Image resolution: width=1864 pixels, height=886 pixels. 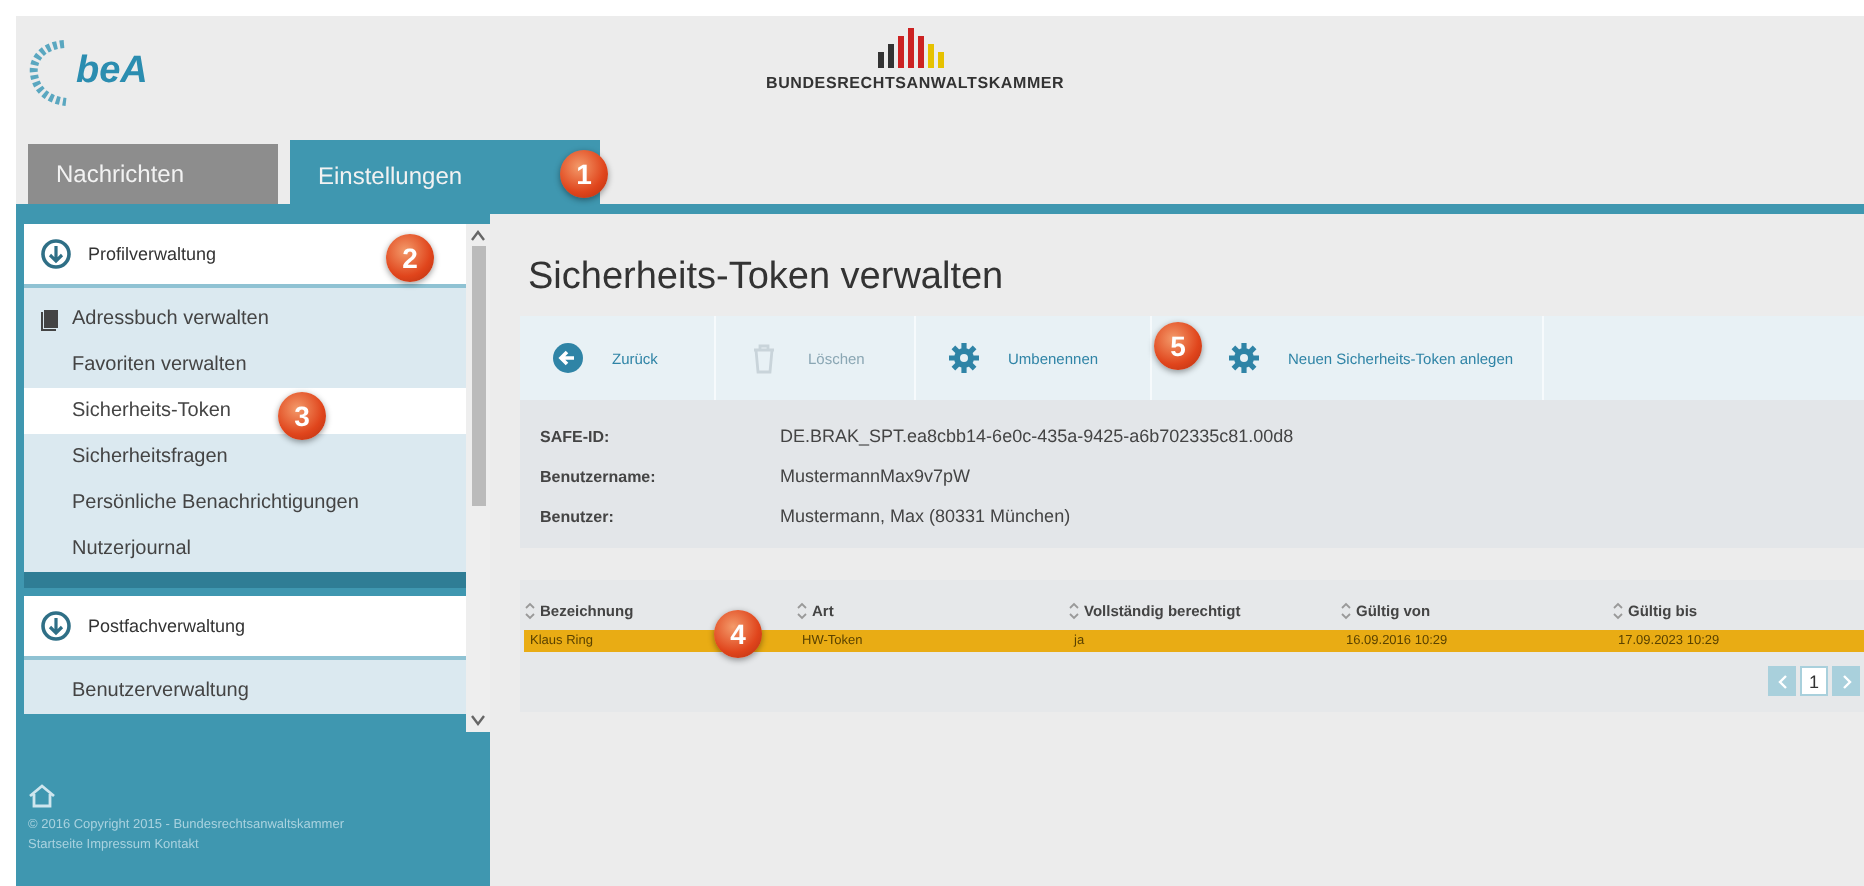 I want to click on menu-item: Nutzerjournal, so click(x=245, y=549).